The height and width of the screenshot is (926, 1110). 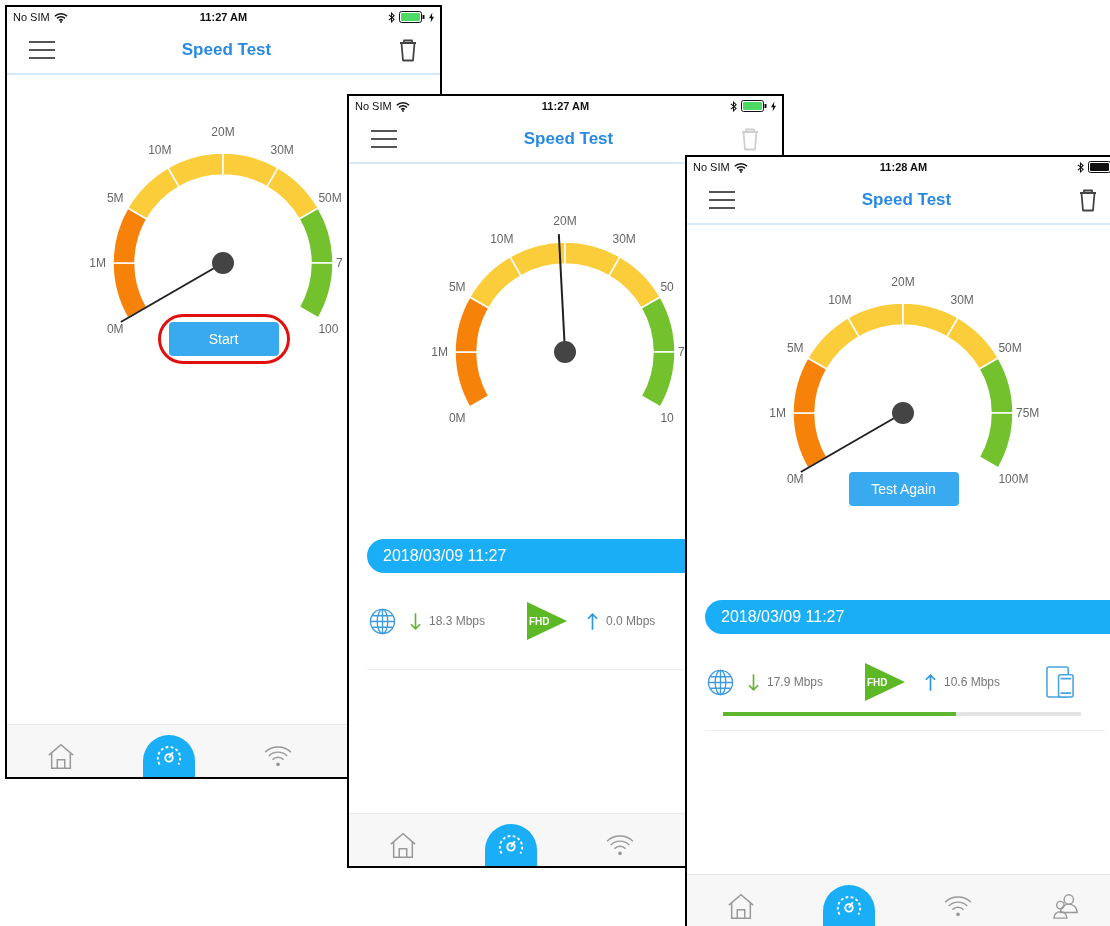 What do you see at coordinates (667, 286) in the screenshot?
I see `gauge-label: 50` at bounding box center [667, 286].